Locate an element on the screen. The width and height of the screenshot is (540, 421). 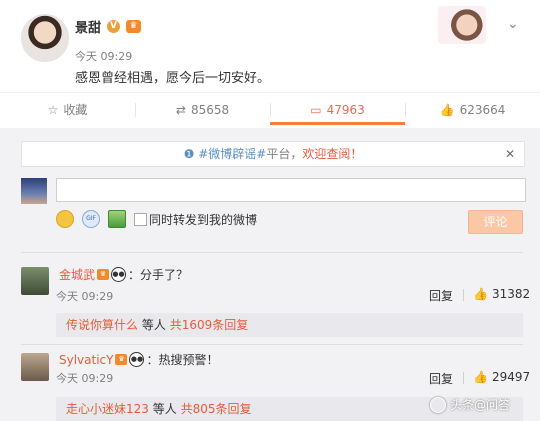
close-icon: ✕ is located at coordinates (510, 154).